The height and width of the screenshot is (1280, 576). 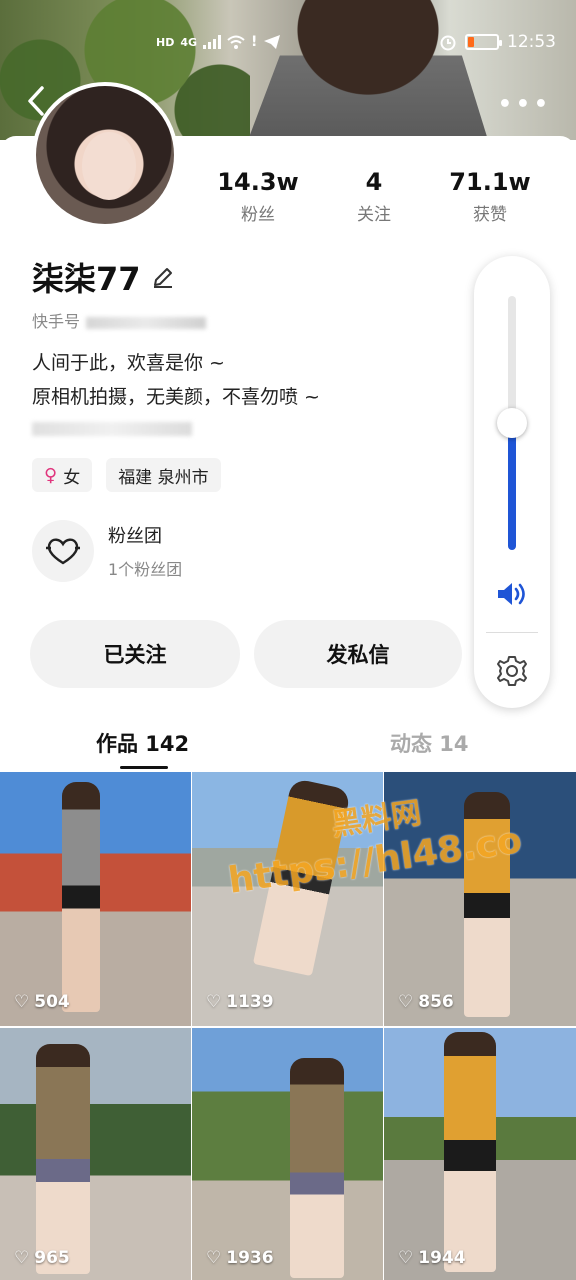 What do you see at coordinates (145, 569) in the screenshot?
I see `fan-club-subtitle: 1个粉丝团` at bounding box center [145, 569].